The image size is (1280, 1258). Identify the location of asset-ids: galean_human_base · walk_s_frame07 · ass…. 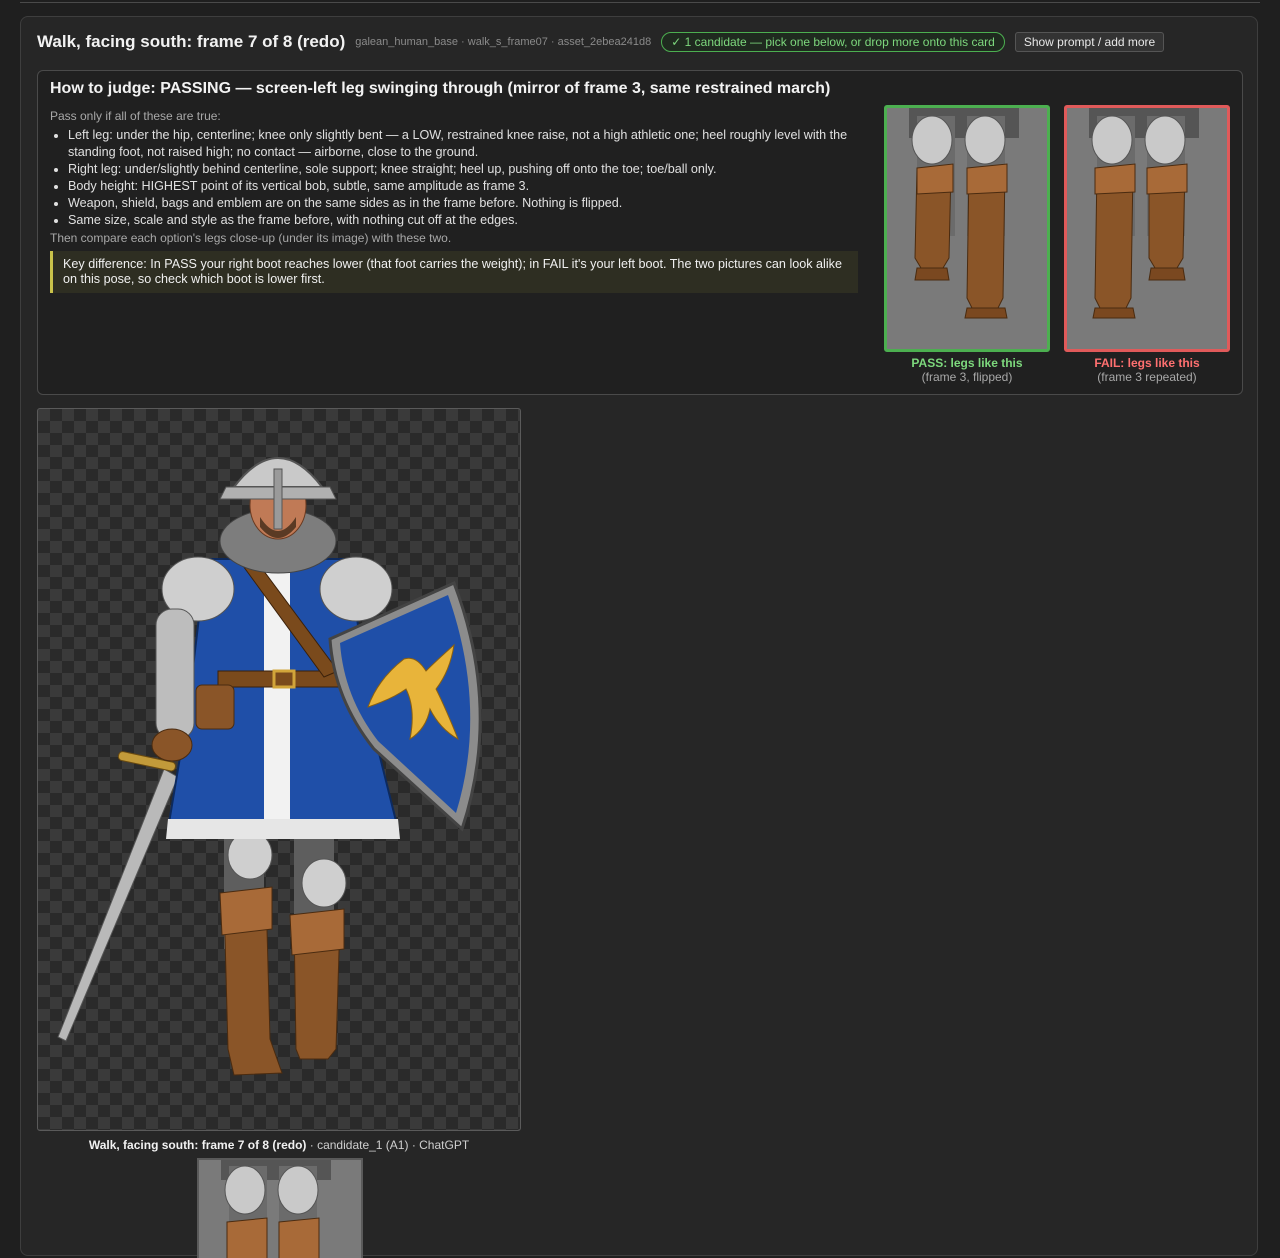
(503, 42).